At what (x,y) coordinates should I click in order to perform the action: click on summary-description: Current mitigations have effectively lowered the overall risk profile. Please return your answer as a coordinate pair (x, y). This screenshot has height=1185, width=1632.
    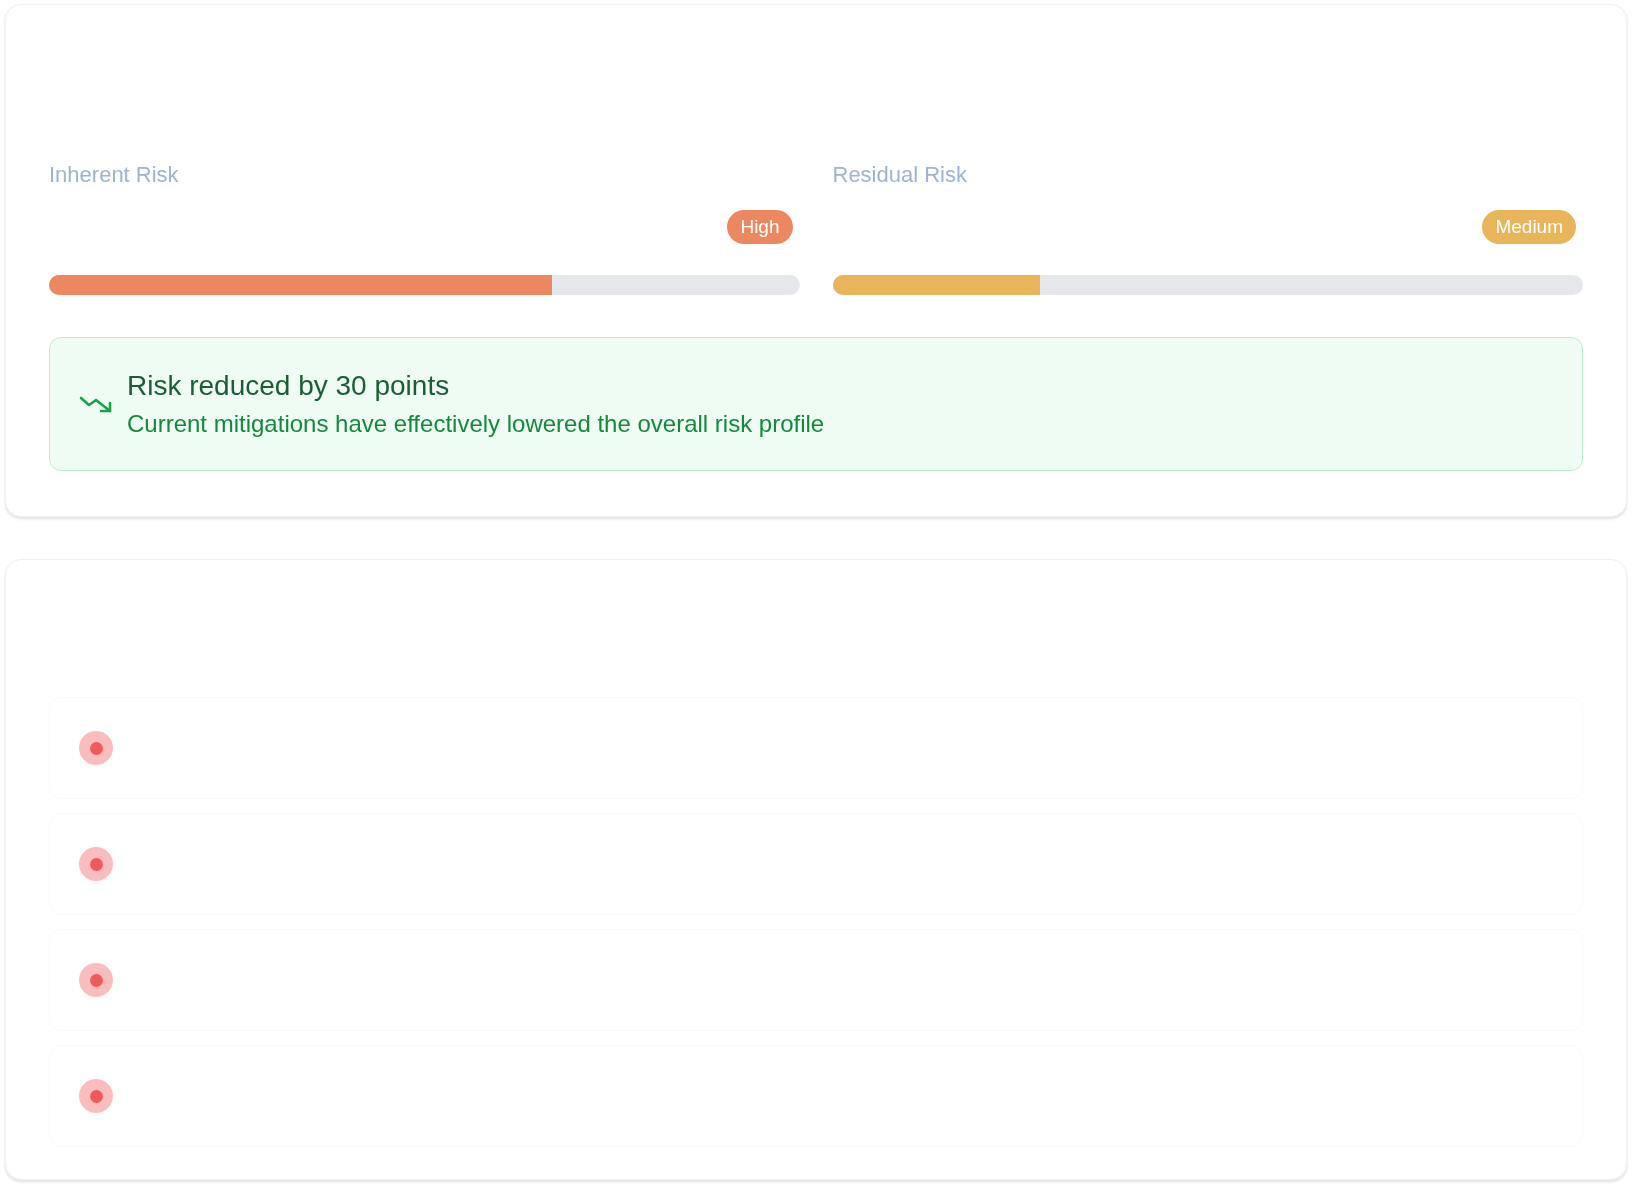
    Looking at the image, I should click on (476, 424).